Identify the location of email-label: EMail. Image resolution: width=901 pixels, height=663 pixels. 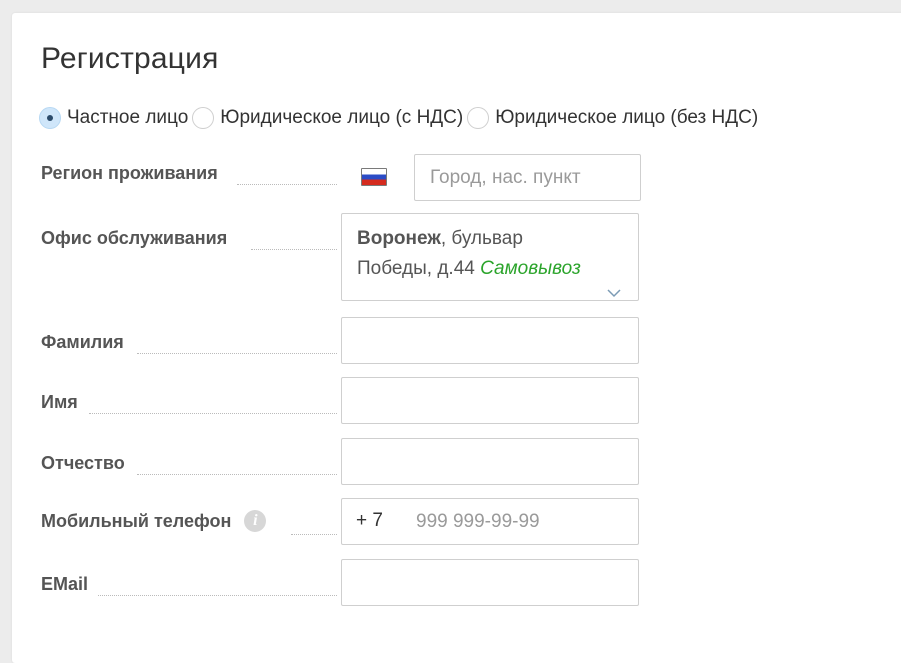
(65, 584).